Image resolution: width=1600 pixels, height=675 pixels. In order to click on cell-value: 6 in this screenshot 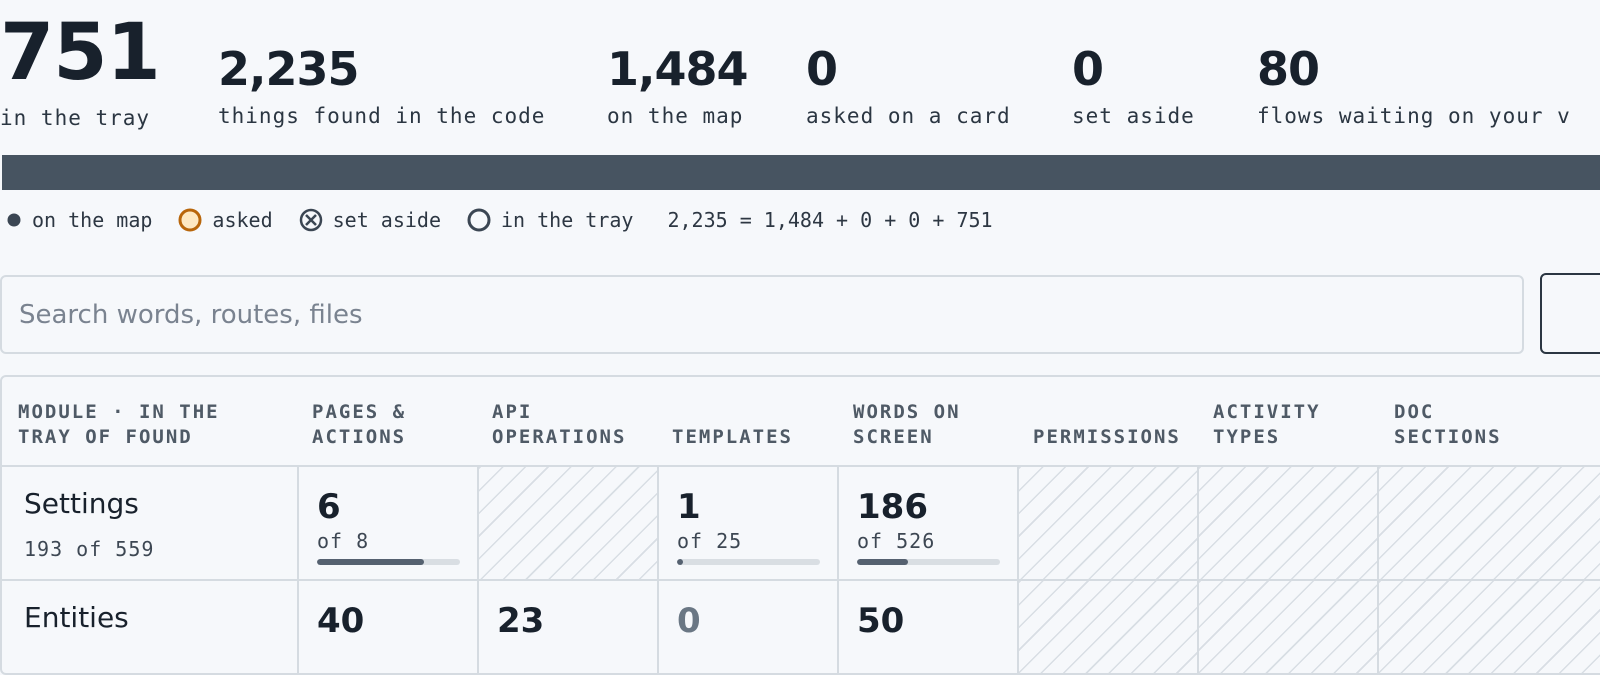, I will do `click(329, 507)`.